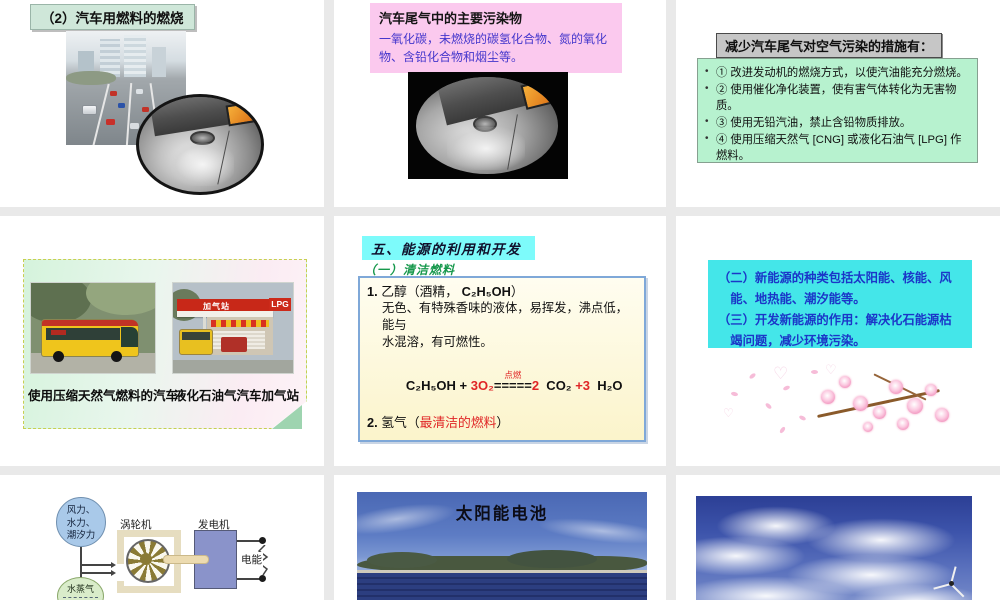 The image size is (1000, 600). What do you see at coordinates (80, 588) in the screenshot?
I see `steam-water-node: 水蒸气 水` at bounding box center [80, 588].